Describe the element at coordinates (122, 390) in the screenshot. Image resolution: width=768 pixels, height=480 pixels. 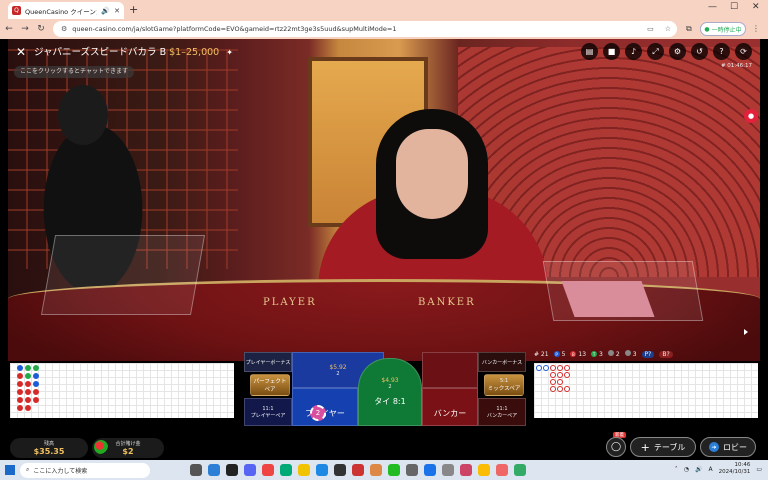
I see `bead-road` at that location.